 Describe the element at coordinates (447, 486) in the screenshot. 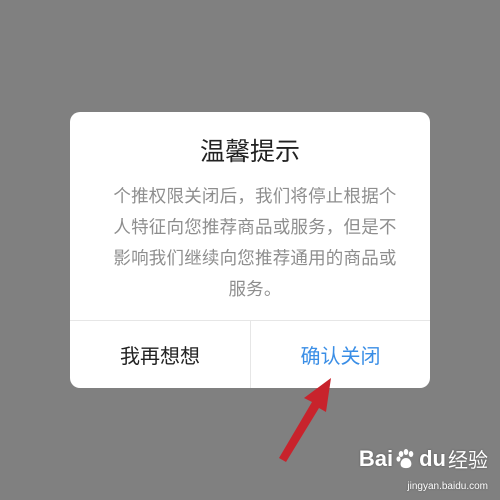

I see `watermark-url: jingyan.baidu.com` at that location.